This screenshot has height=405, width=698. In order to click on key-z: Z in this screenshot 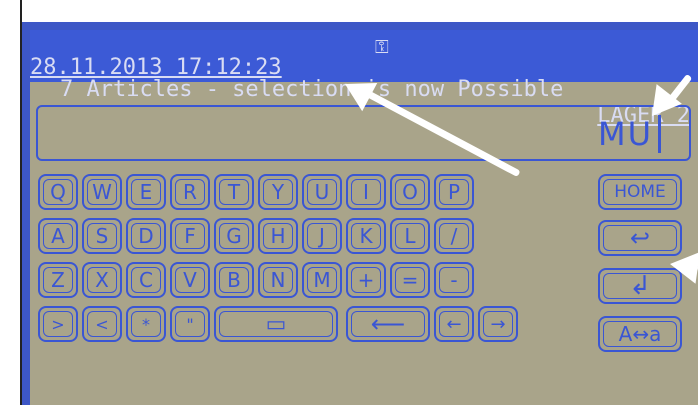, I will do `click(58, 280)`.